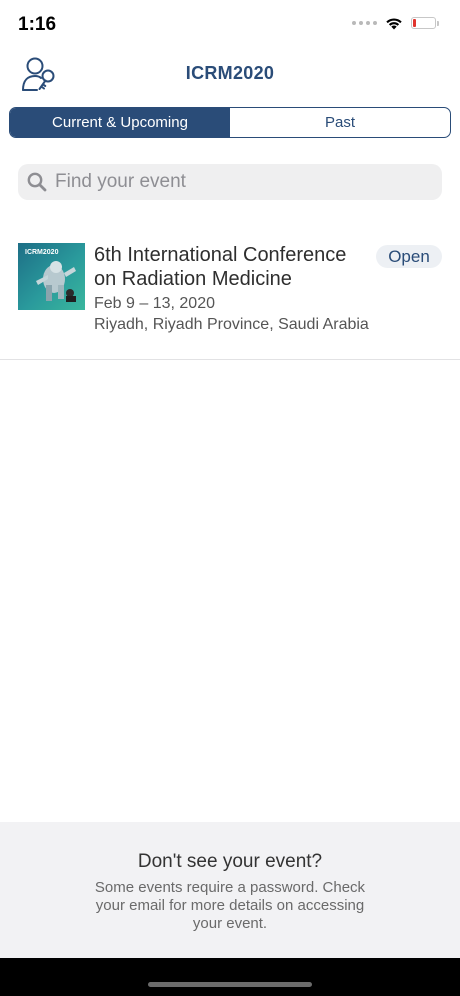 This screenshot has height=996, width=460. I want to click on status-time: 1:16, so click(37, 24).